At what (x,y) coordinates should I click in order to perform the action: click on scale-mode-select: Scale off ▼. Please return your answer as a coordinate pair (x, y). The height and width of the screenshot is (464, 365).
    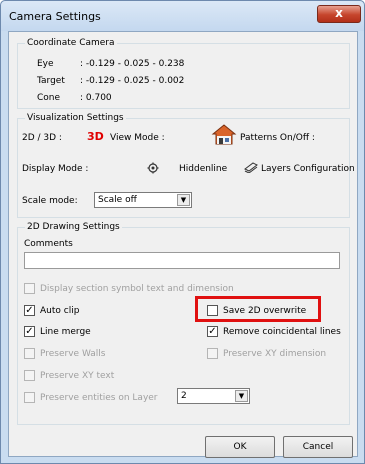
    Looking at the image, I should click on (143, 200).